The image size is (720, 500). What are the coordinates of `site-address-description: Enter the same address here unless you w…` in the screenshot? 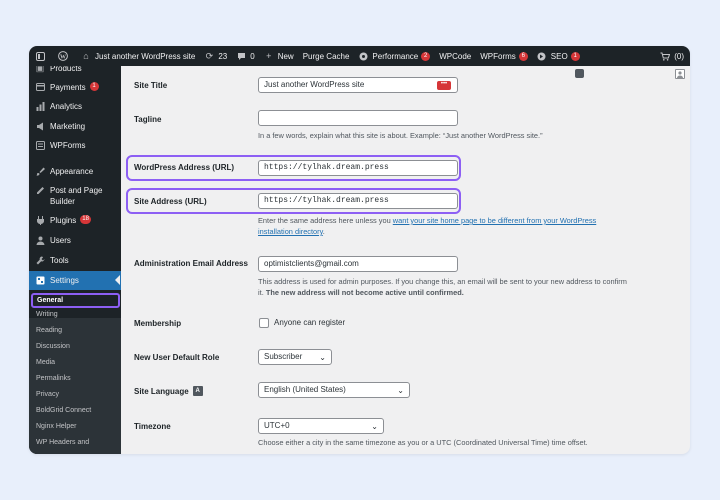 It's located at (427, 226).